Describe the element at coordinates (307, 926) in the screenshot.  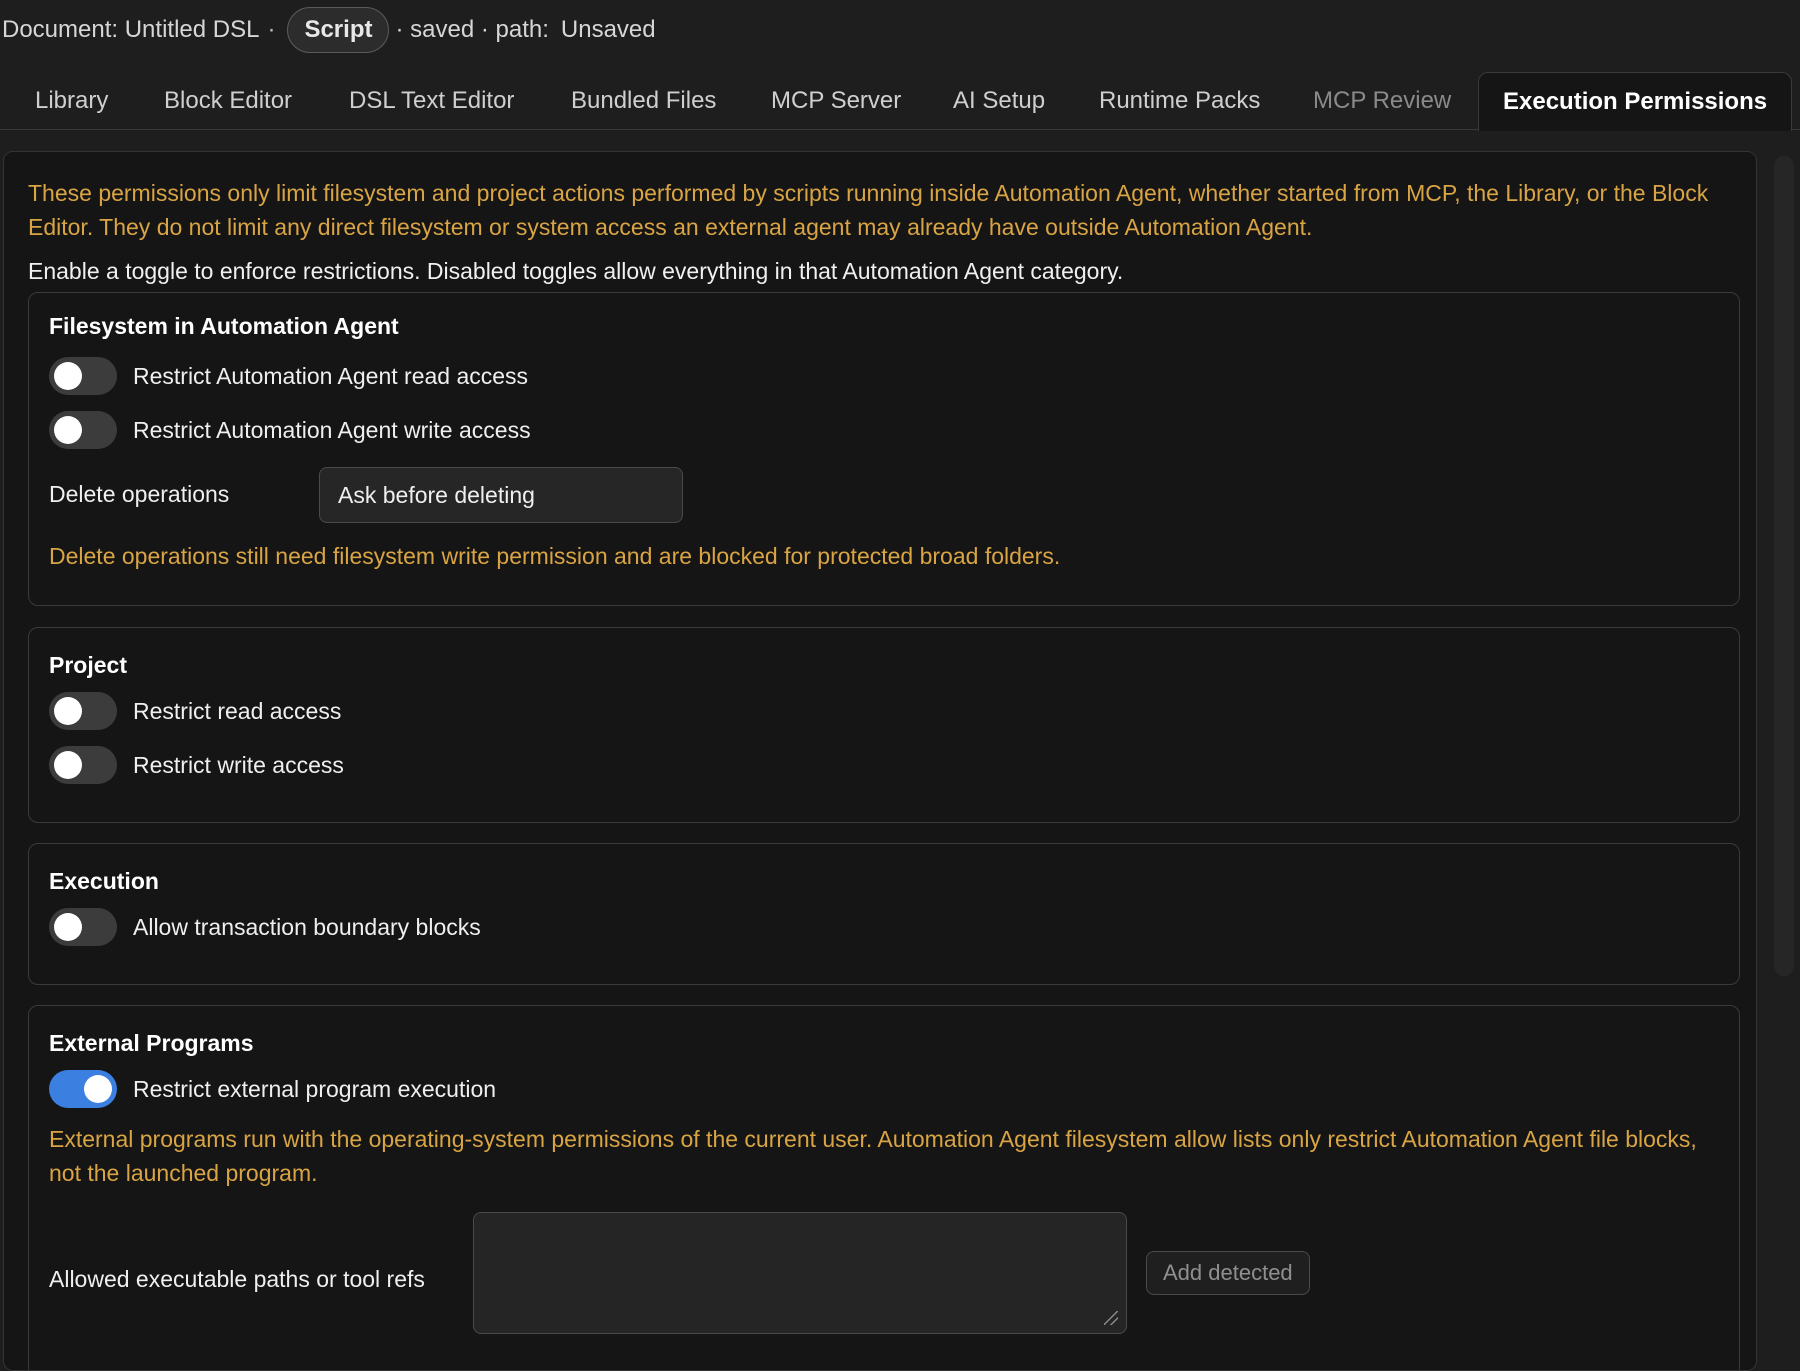
I see `toggle-label: Allow transaction boundary blocks` at that location.